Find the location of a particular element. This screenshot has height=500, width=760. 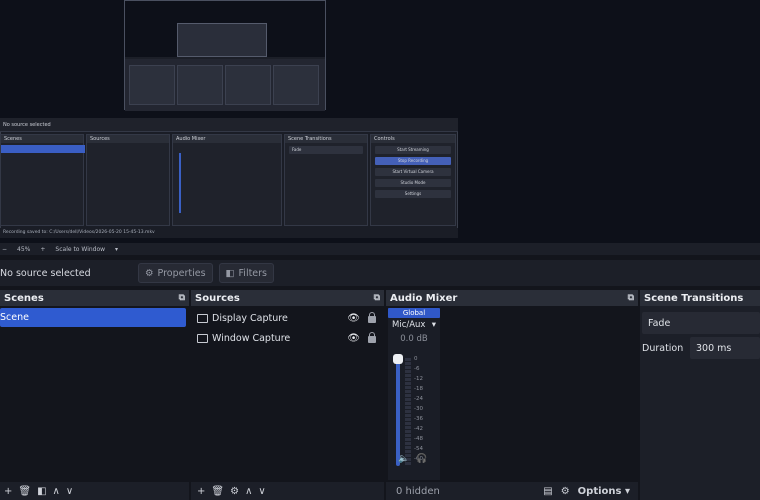

sources-title: Sources is located at coordinates (217, 298).